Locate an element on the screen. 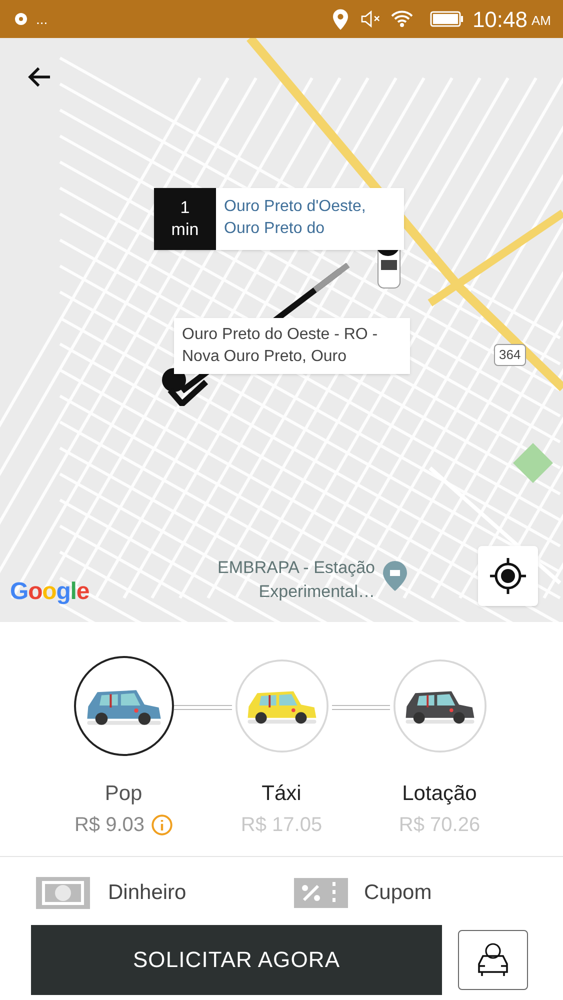  road-shield: 364 is located at coordinates (510, 355).